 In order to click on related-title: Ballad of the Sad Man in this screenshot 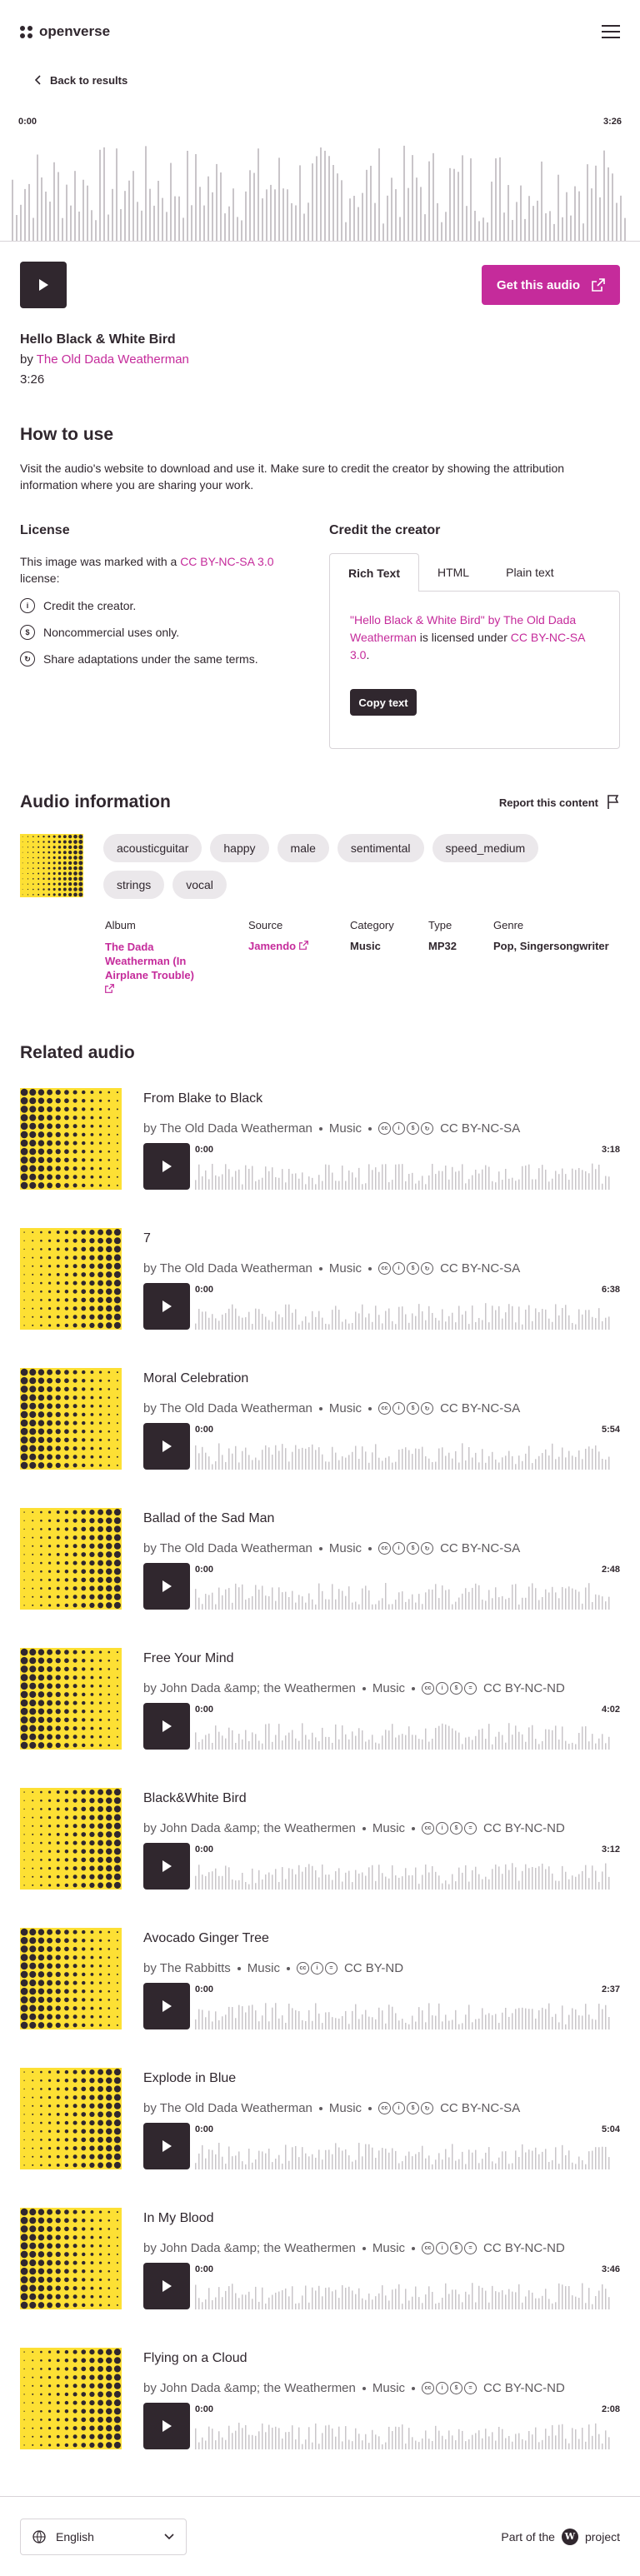, I will do `click(381, 1518)`.